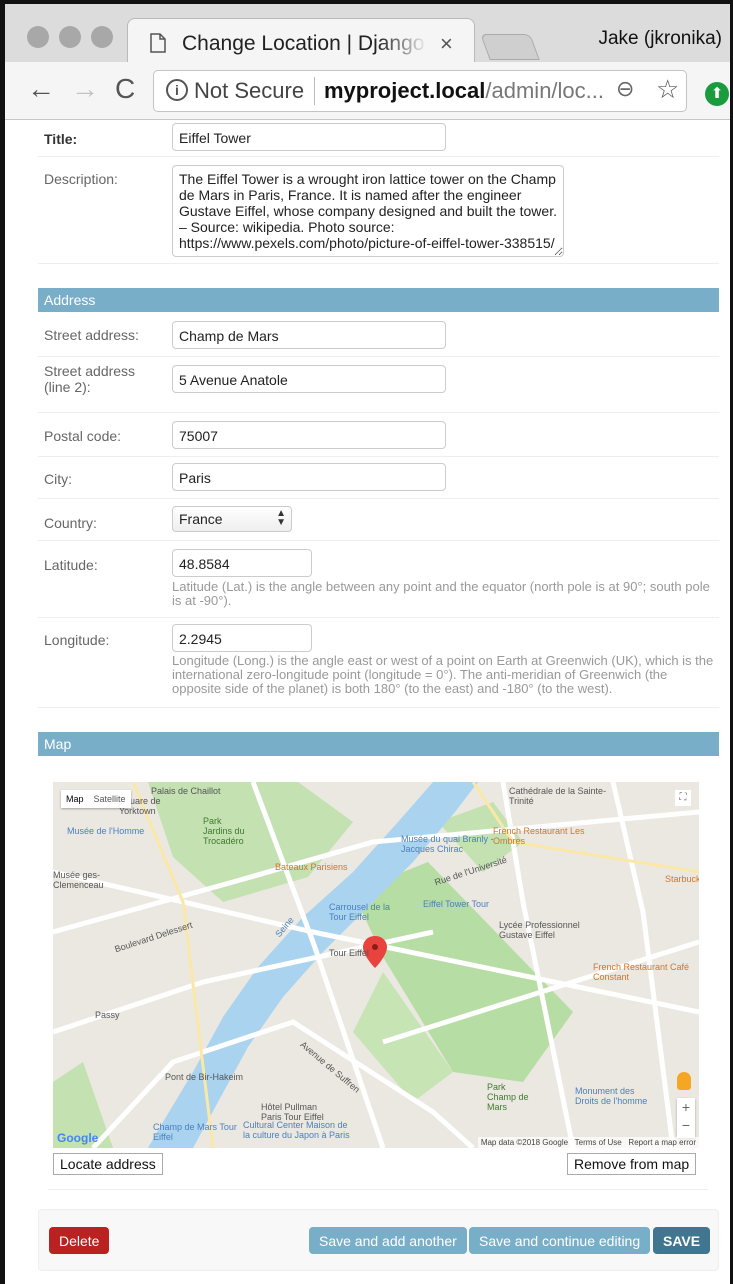 This screenshot has width=733, height=1284. I want to click on browser-tab: Change Location | Django site admin ×, so click(301, 43).